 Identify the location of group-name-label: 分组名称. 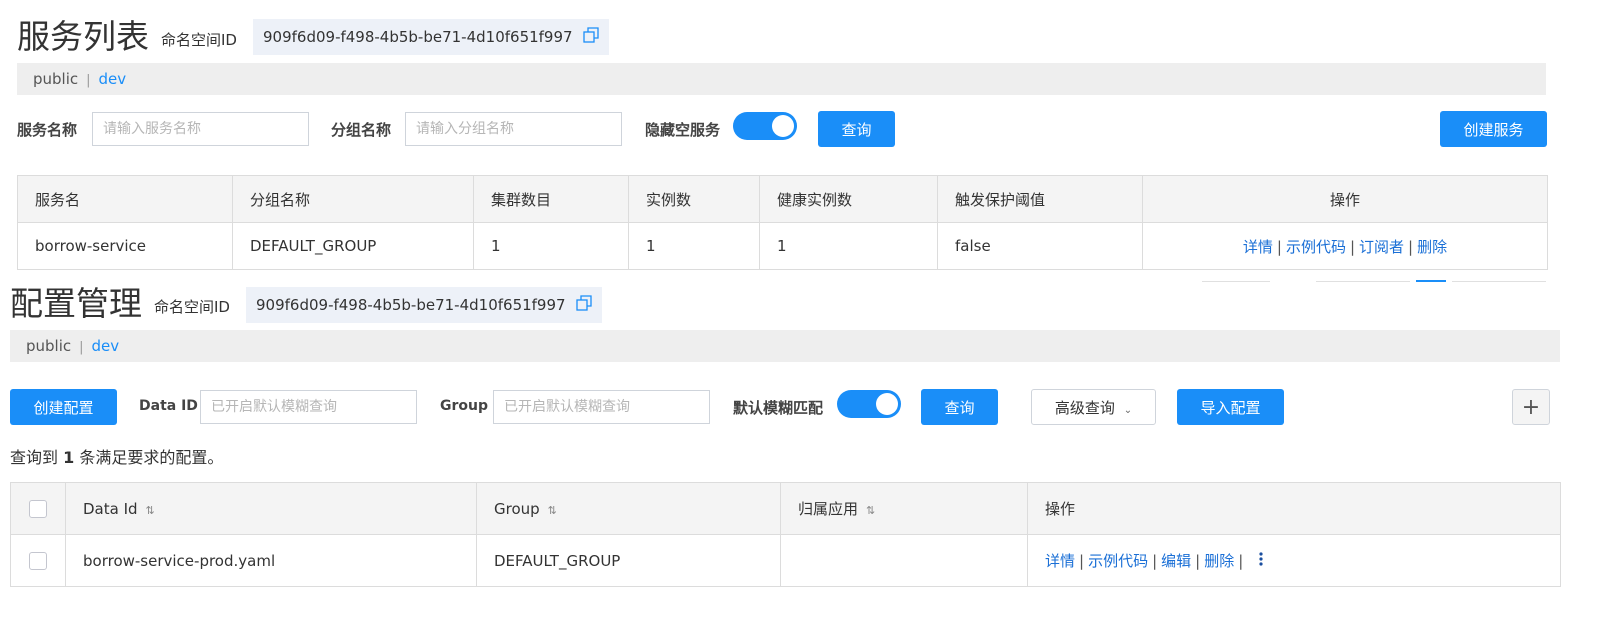
(361, 130).